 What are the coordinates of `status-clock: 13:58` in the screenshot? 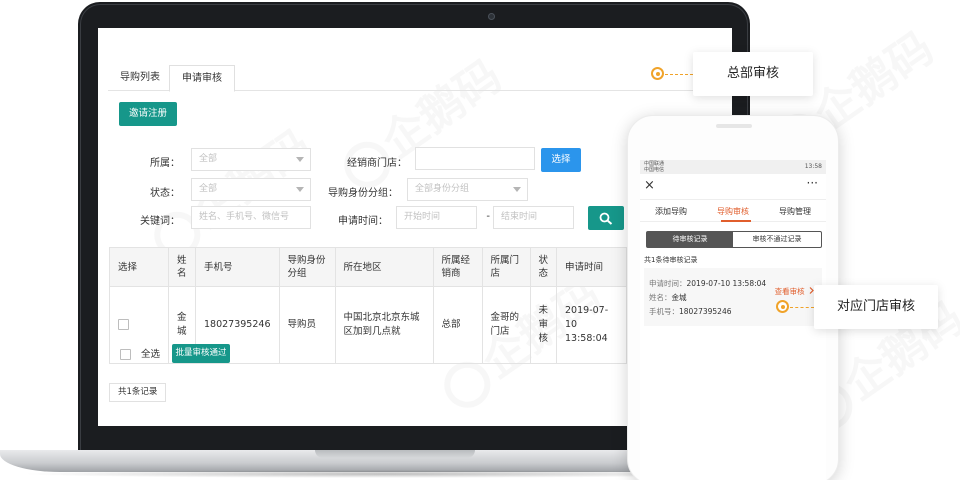 It's located at (813, 166).